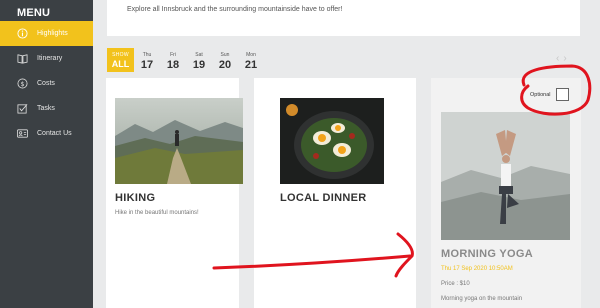  What do you see at coordinates (323, 198) in the screenshot?
I see `card-title: LOCAL DINNER` at bounding box center [323, 198].